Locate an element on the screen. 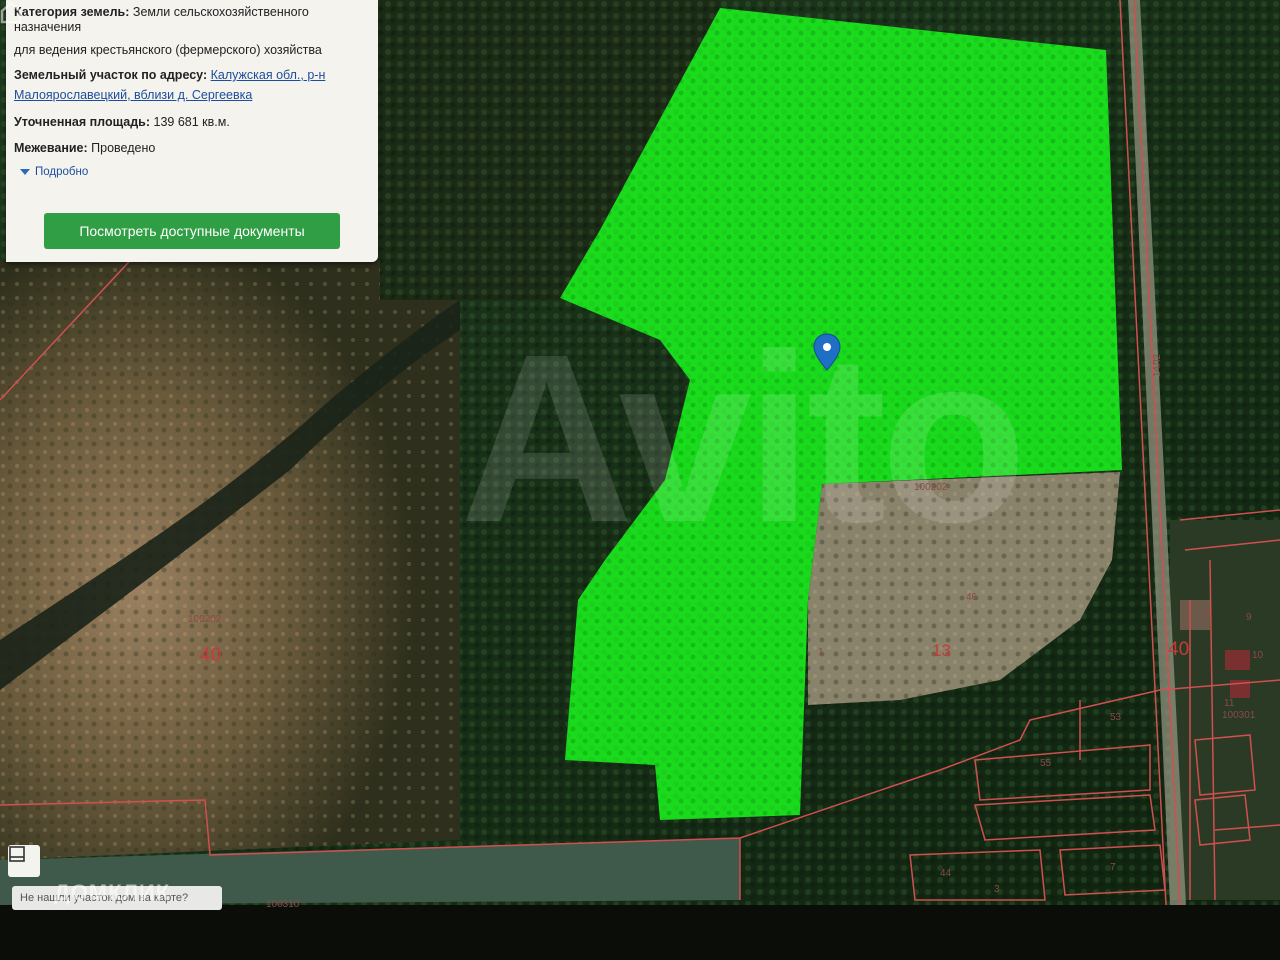 This screenshot has height=960, width=1280. parcel-label-10: 10 is located at coordinates (1258, 655).